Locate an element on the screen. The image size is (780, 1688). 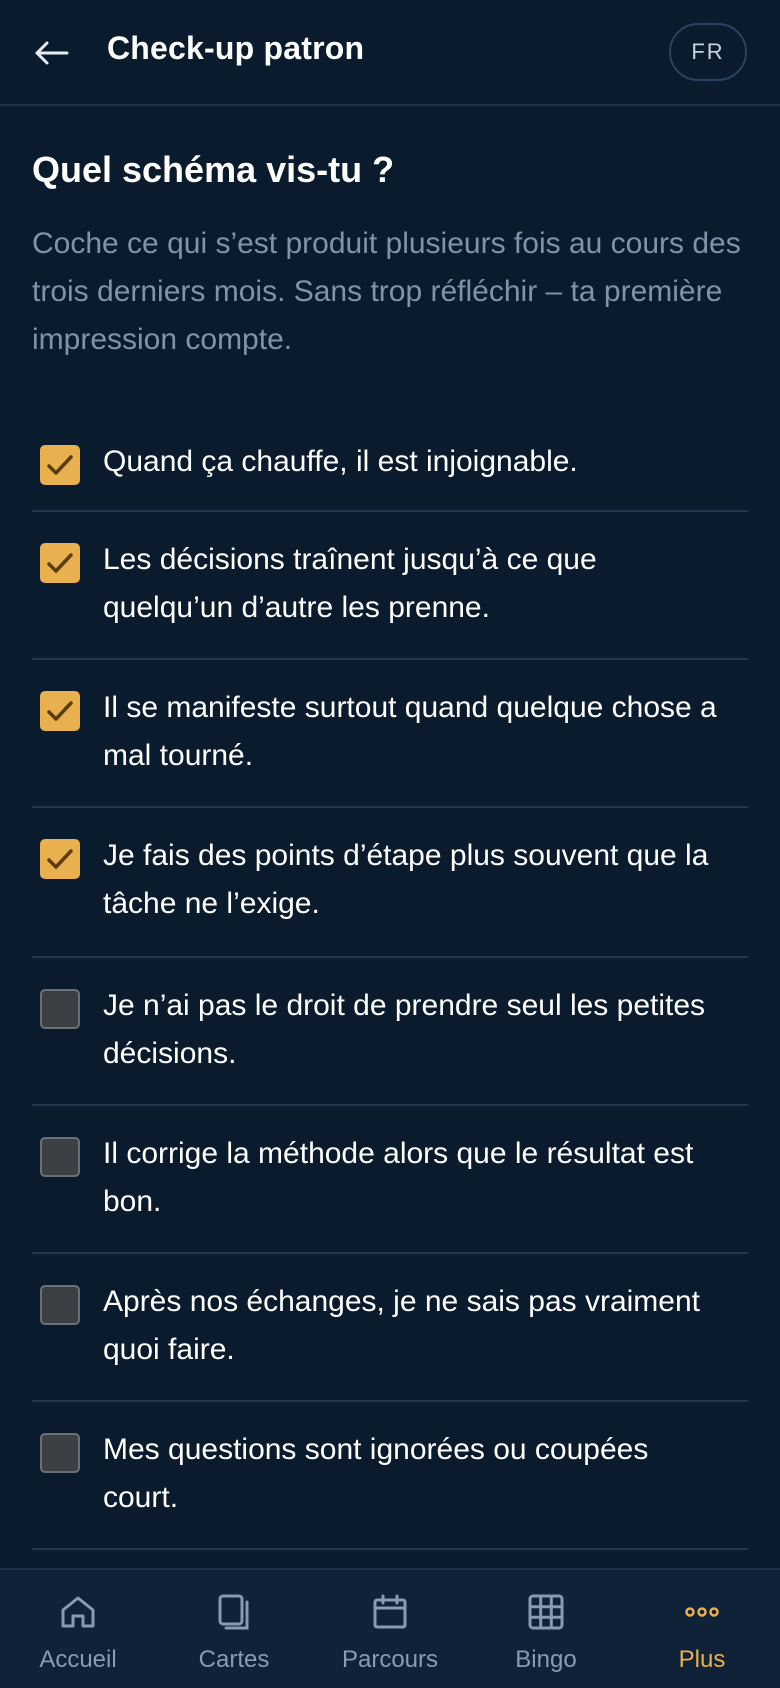
header-title: Check-up patron is located at coordinates (236, 48).